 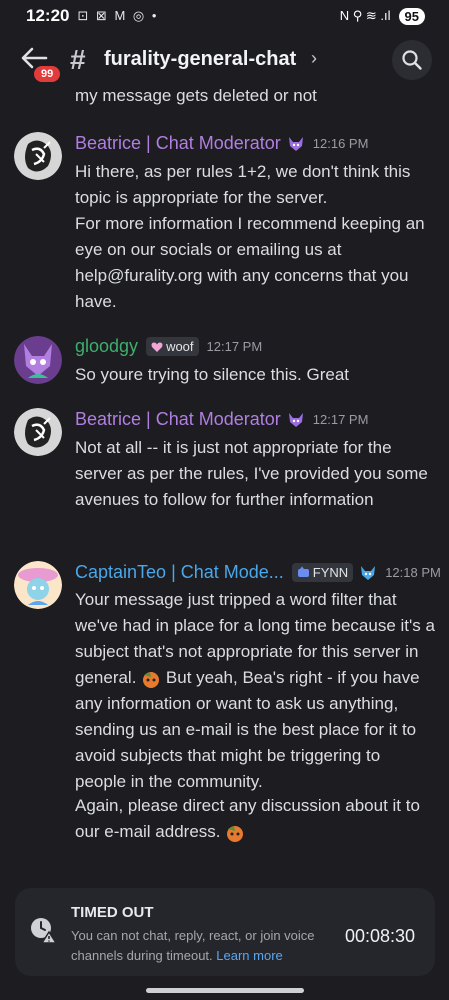 What do you see at coordinates (249, 955) in the screenshot?
I see `learn-more-link: Learn more` at bounding box center [249, 955].